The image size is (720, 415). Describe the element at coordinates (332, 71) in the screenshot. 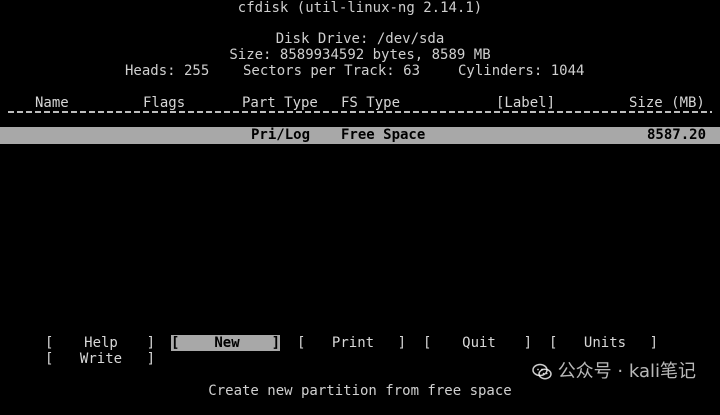

I see `sectors-label: Sectors per Track: 63` at that location.